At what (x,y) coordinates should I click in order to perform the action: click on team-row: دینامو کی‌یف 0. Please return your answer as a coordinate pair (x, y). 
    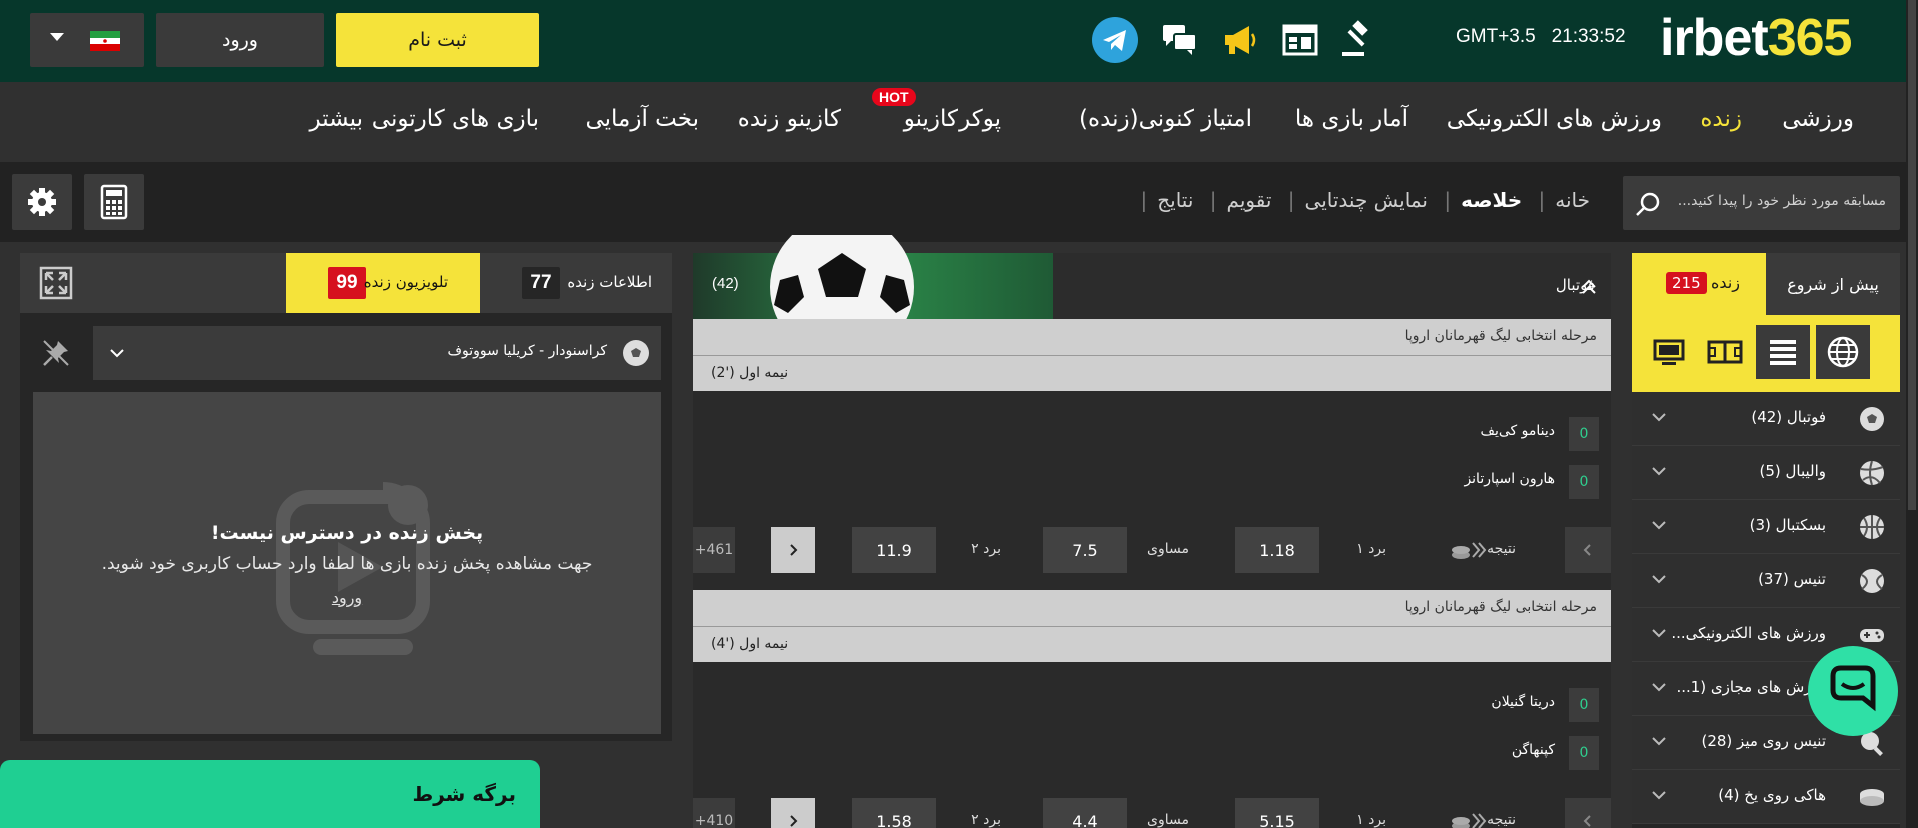
    Looking at the image, I should click on (1533, 432).